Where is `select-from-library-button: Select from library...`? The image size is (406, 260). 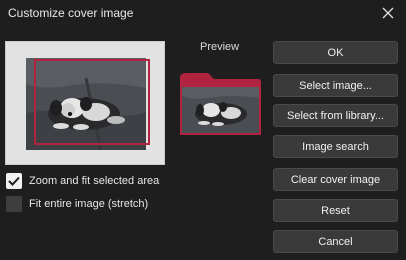 select-from-library-button: Select from library... is located at coordinates (335, 115).